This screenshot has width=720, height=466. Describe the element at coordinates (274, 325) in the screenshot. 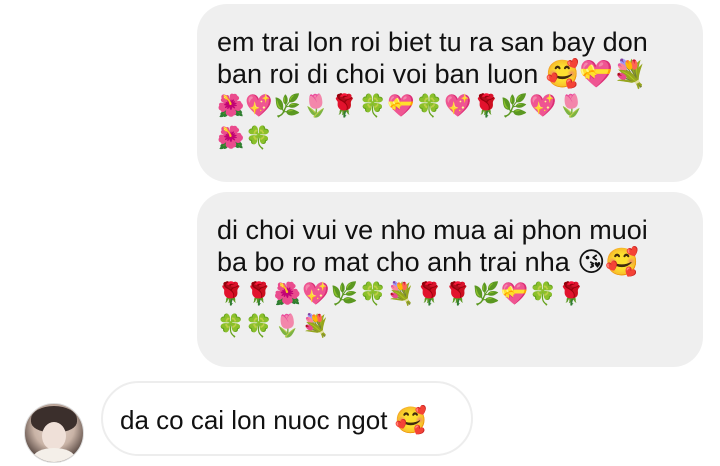

I see `message-emoji-line: 🍀🍀🌷💐` at that location.